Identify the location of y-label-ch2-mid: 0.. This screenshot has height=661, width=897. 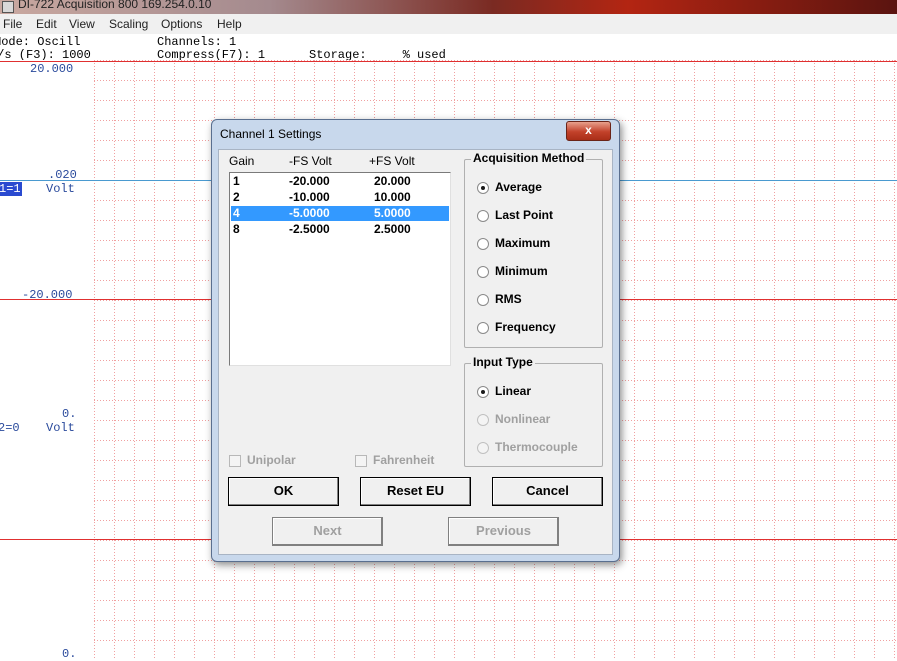
(69, 414).